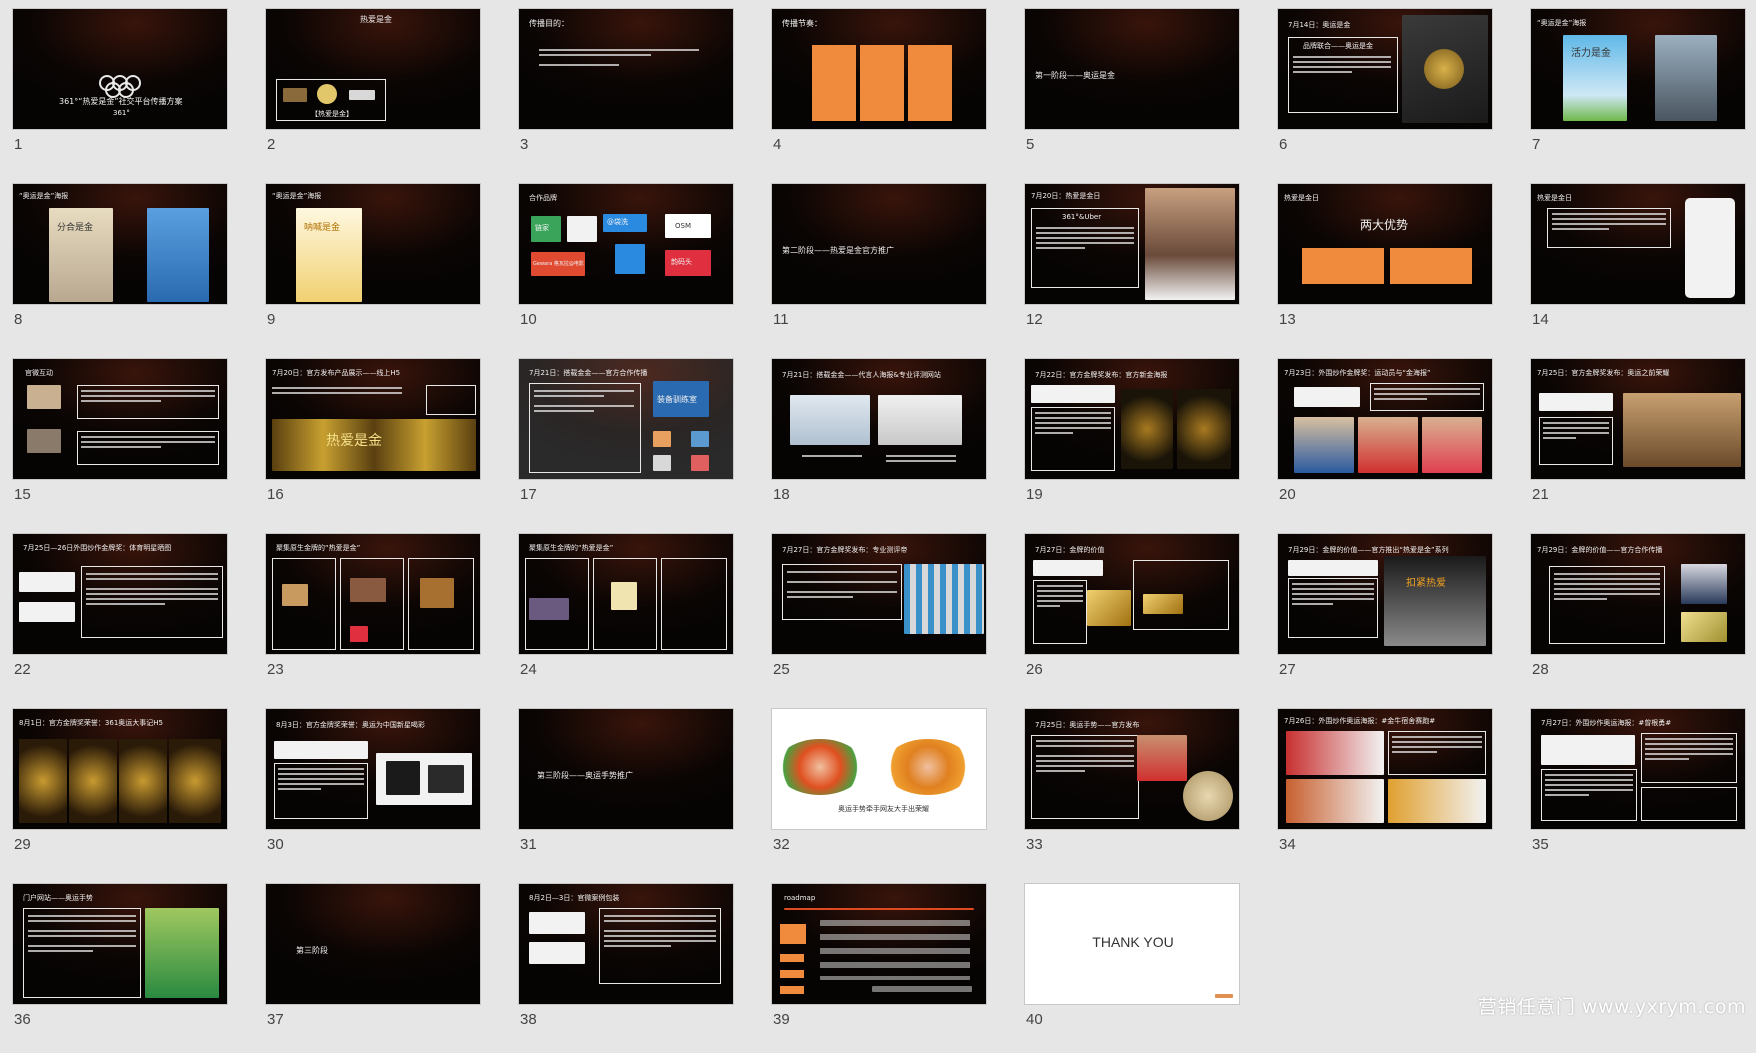 The width and height of the screenshot is (1756, 1053). Describe the element at coordinates (321, 791) in the screenshot. I see `slide-30-text-box` at that location.